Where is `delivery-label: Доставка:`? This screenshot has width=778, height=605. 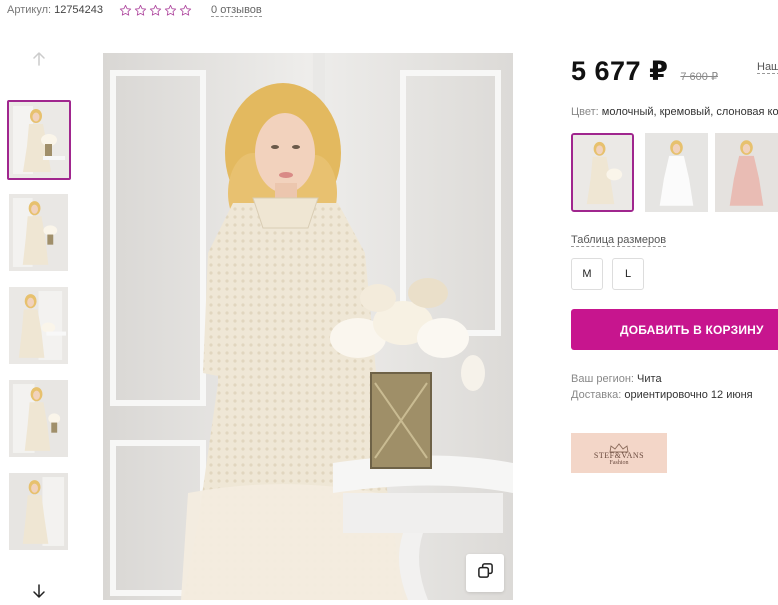
delivery-label: Доставка: is located at coordinates (596, 395).